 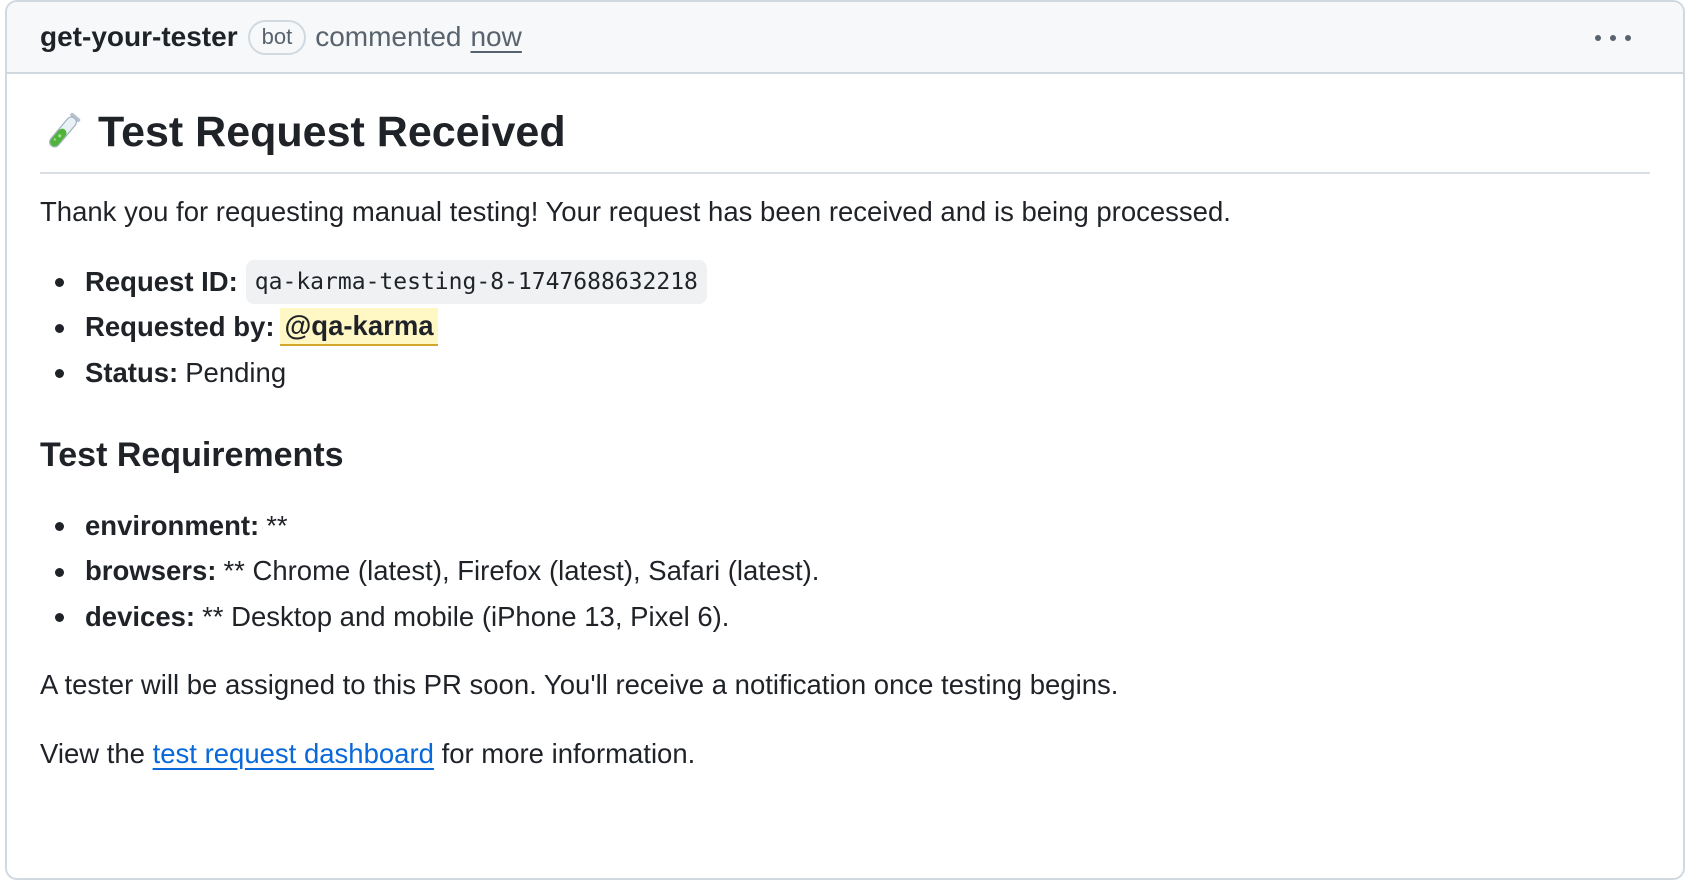 I want to click on more-options-icon, so click(x=1613, y=38).